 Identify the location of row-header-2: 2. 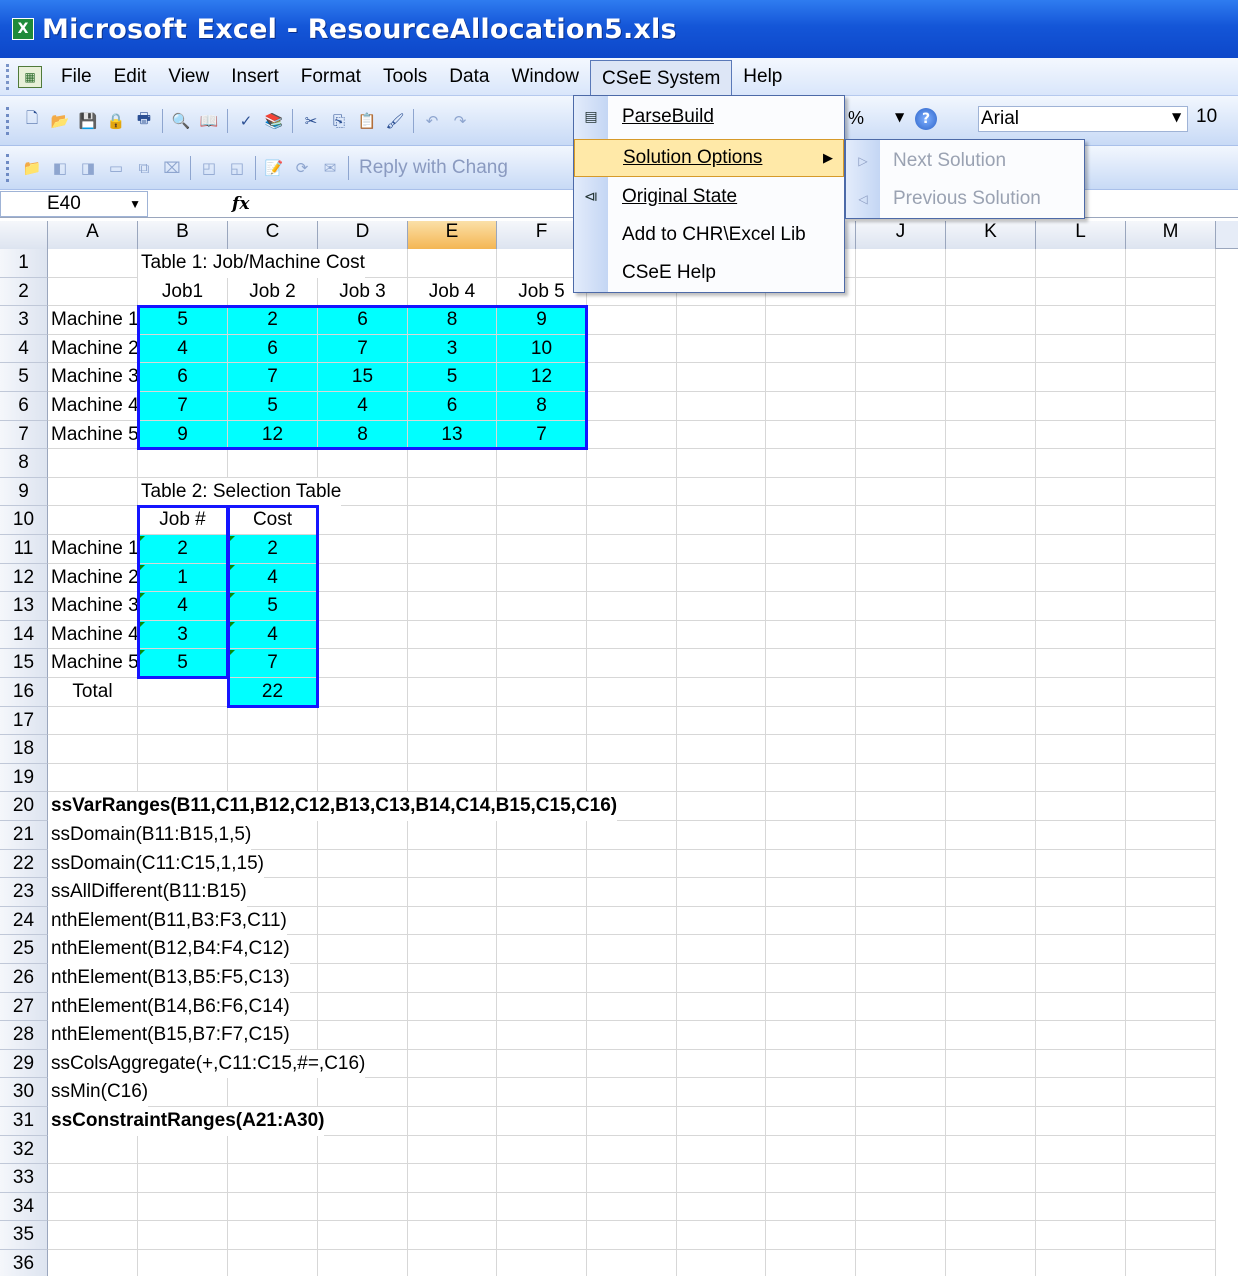
(24, 292).